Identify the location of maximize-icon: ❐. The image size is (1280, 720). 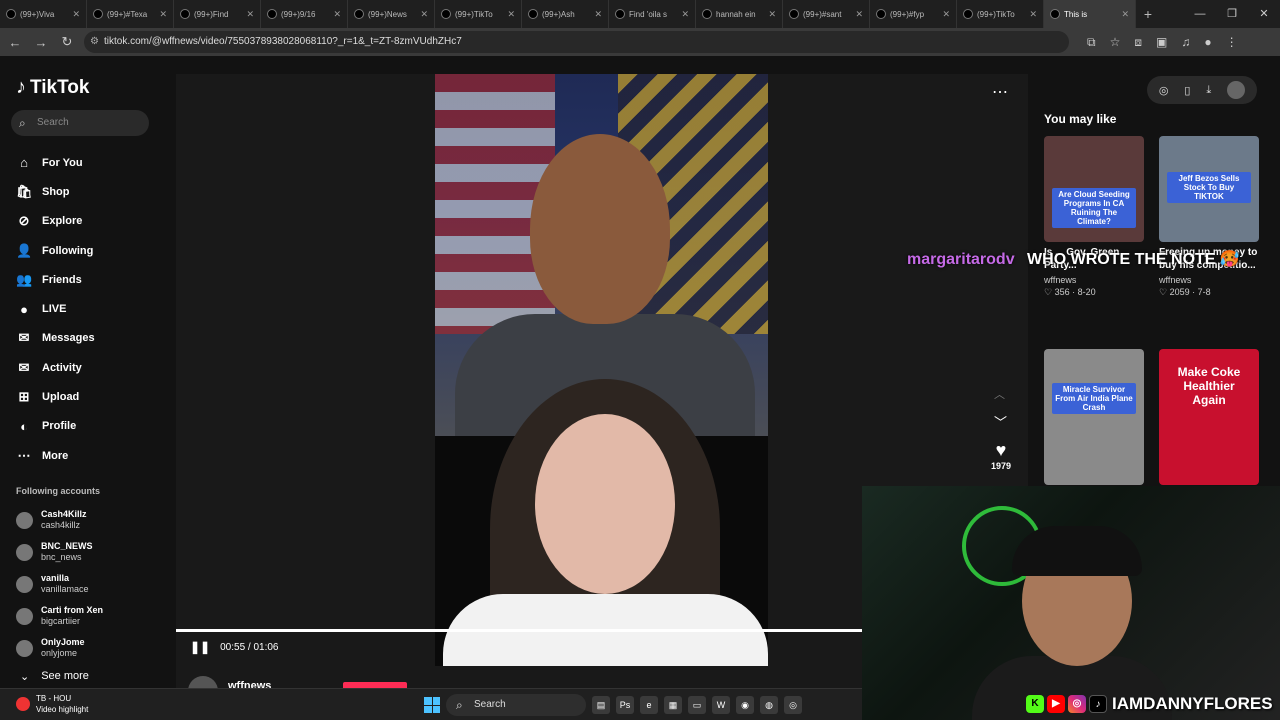
(1232, 14).